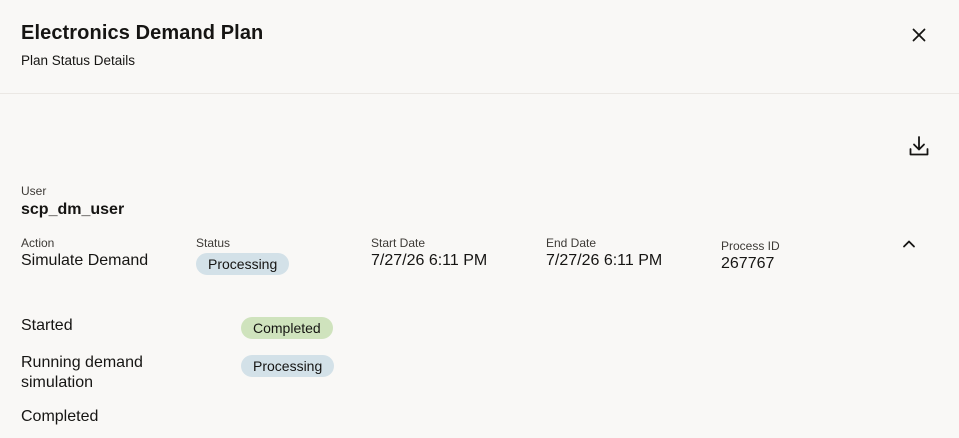  I want to click on download-button, so click(919, 146).